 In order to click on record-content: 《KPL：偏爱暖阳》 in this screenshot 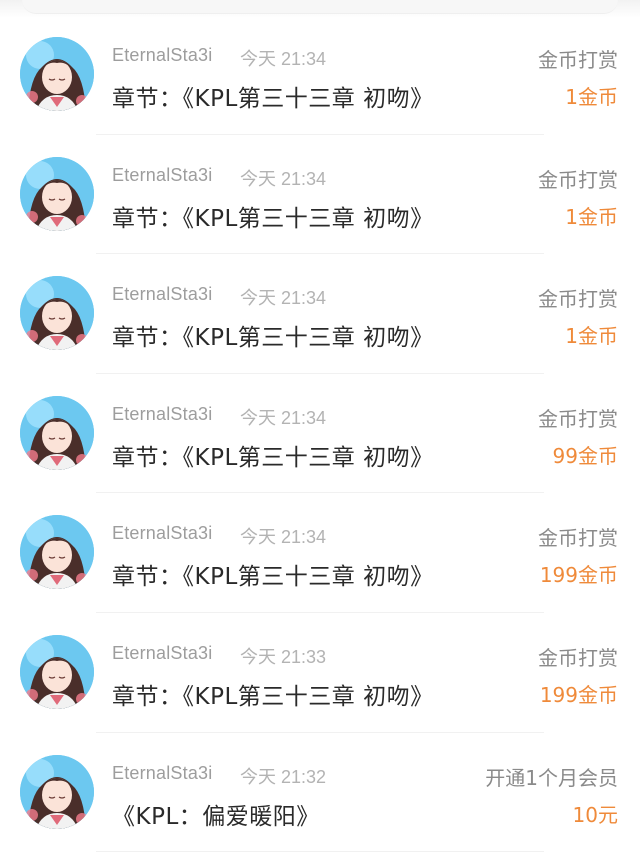, I will do `click(216, 816)`.